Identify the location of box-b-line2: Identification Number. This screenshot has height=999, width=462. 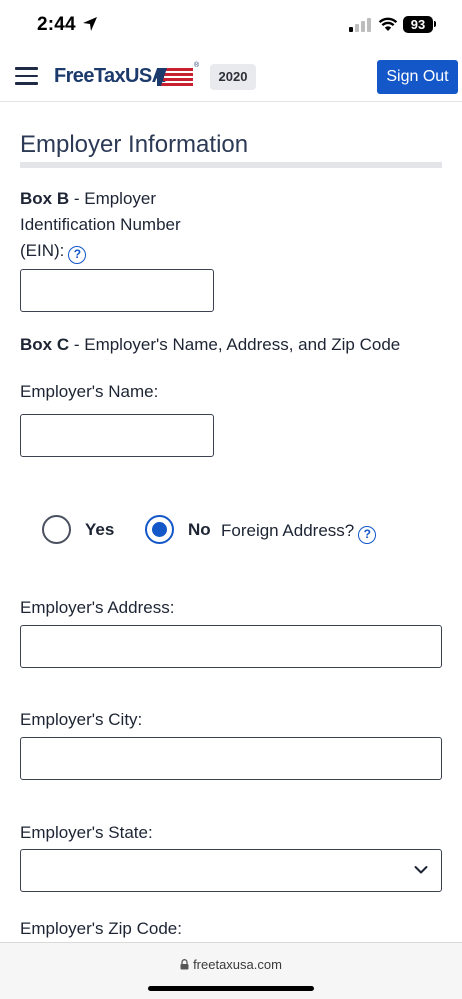
(100, 224).